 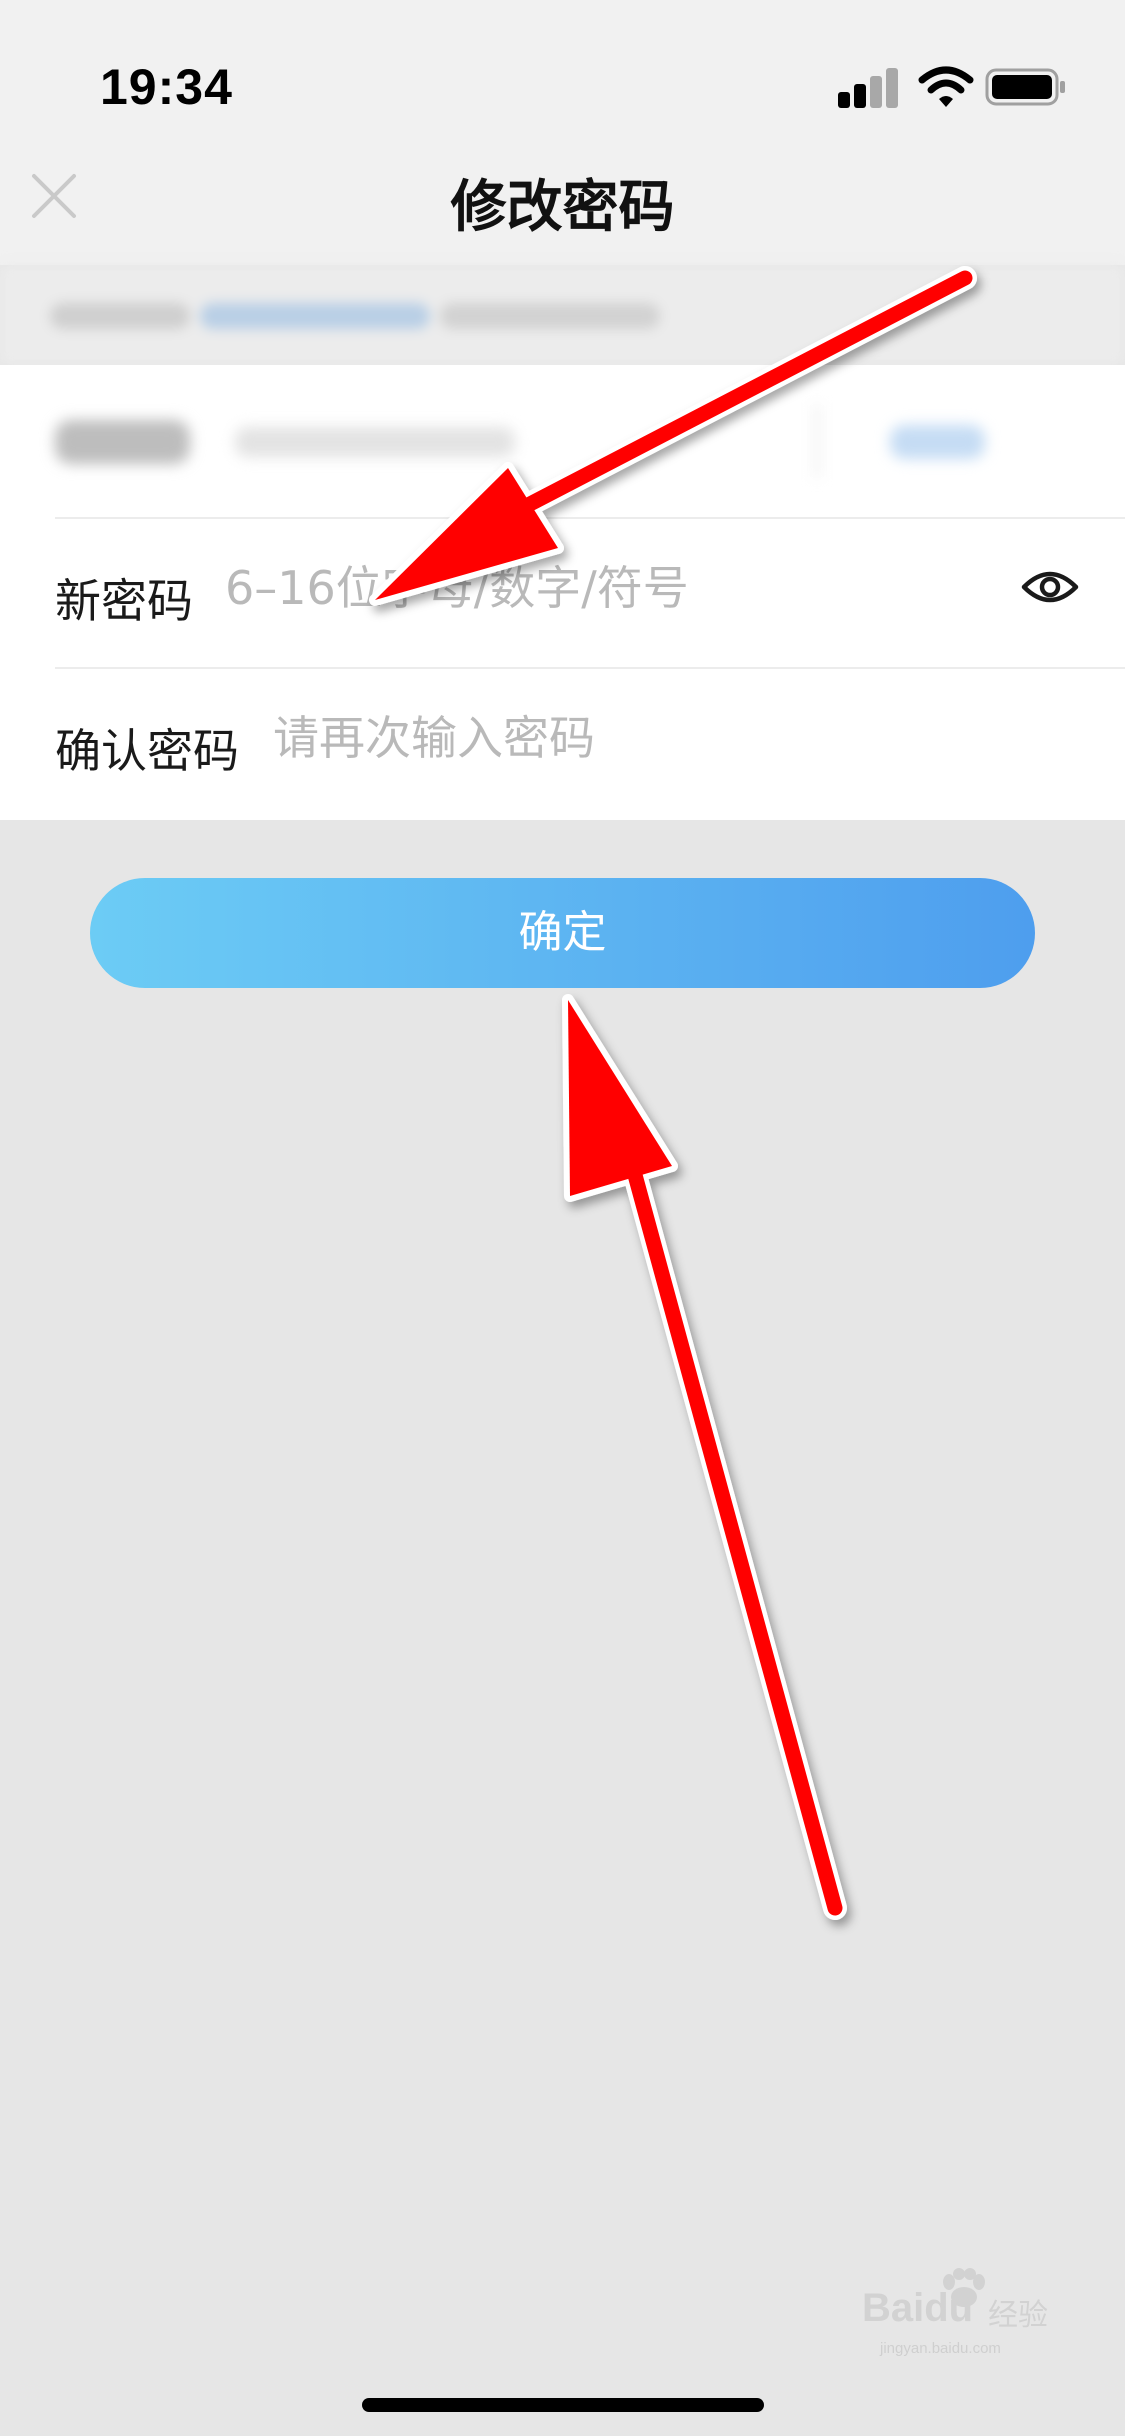 I want to click on status-time: 19:34, so click(x=166, y=87).